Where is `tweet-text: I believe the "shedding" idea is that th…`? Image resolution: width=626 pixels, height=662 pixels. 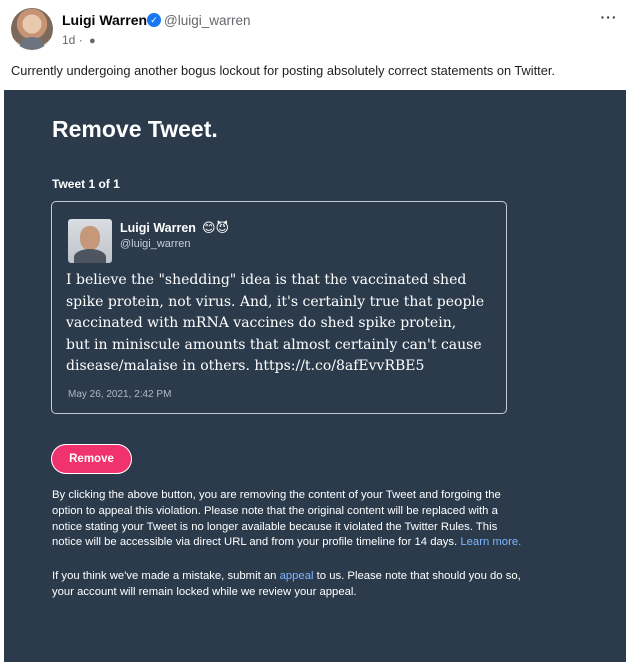 tweet-text: I believe the "shedding" idea is that th… is located at coordinates (281, 324).